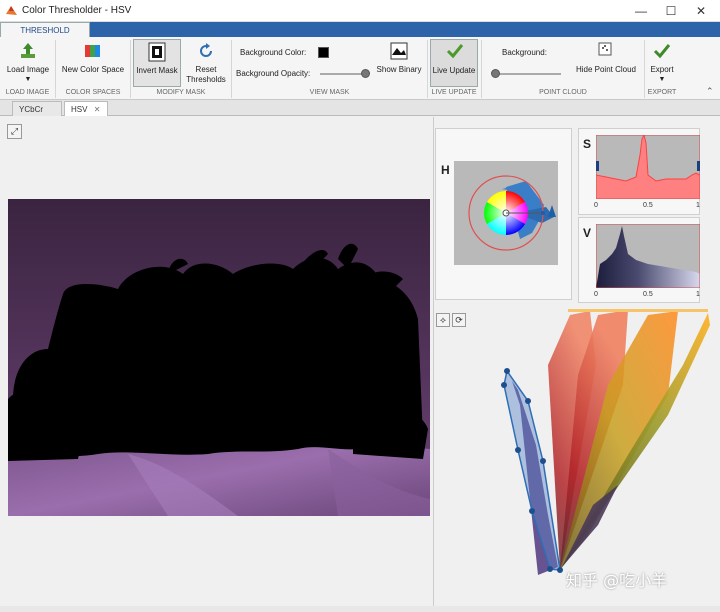 The image size is (720, 612). What do you see at coordinates (27, 92) in the screenshot?
I see `group-label-load-image: LOAD IMAGE` at bounding box center [27, 92].